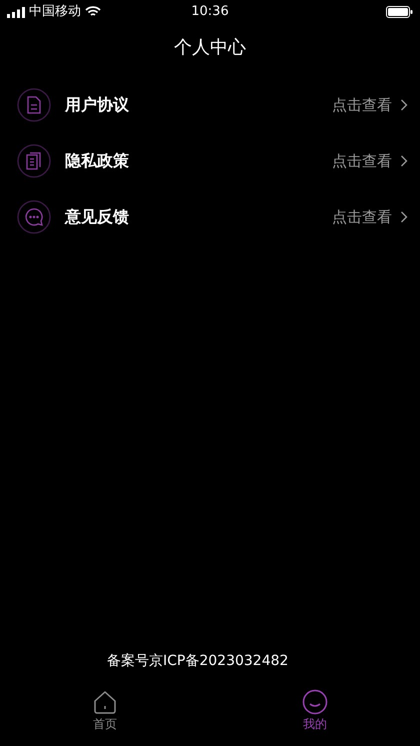  What do you see at coordinates (315, 716) in the screenshot?
I see `tab-bar-item: 我的` at bounding box center [315, 716].